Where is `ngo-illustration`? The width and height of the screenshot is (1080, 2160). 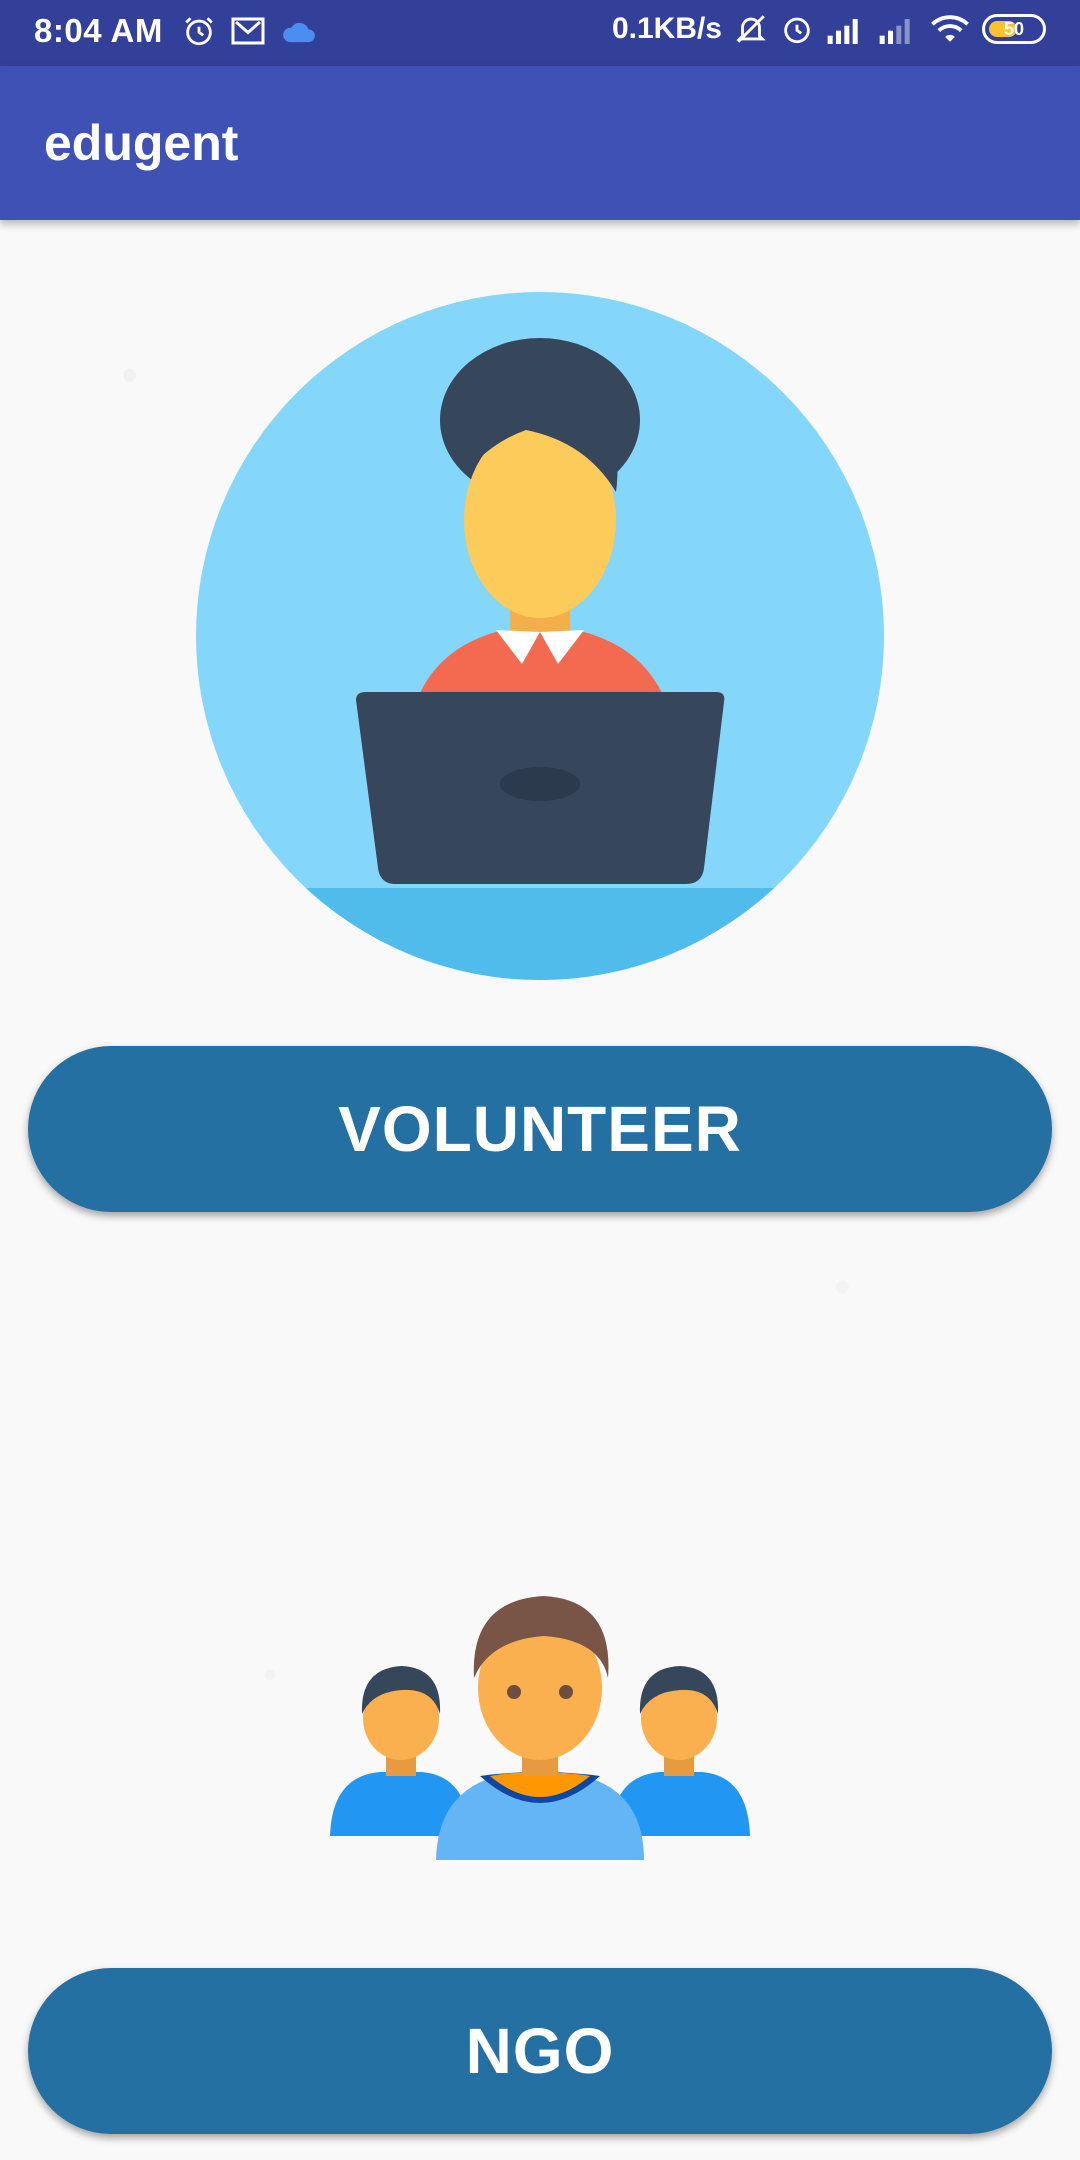 ngo-illustration is located at coordinates (540, 1728).